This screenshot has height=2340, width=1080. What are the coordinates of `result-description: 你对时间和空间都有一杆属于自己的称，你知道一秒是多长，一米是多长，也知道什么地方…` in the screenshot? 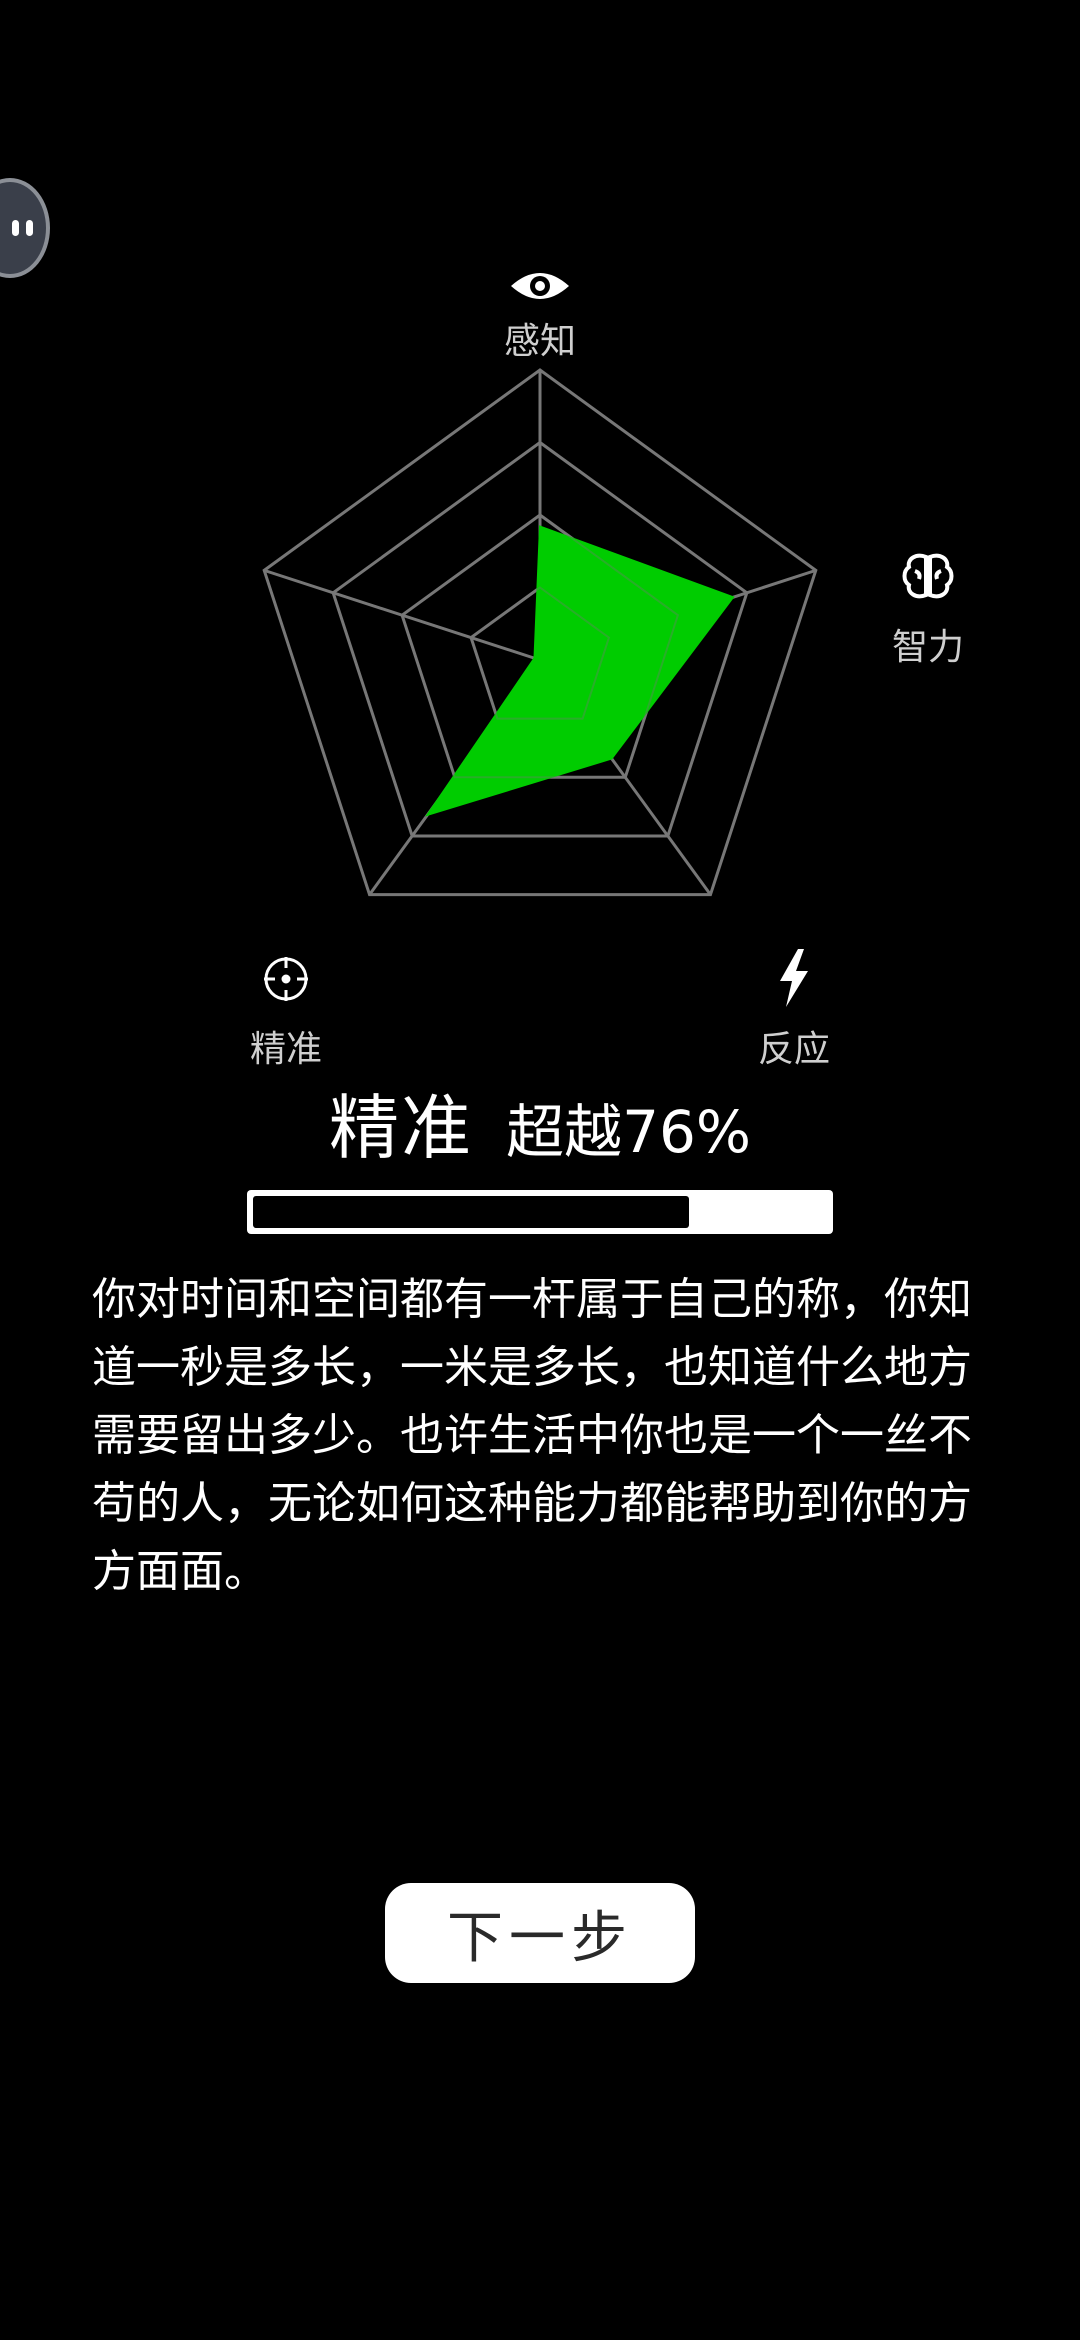 It's located at (532, 1435).